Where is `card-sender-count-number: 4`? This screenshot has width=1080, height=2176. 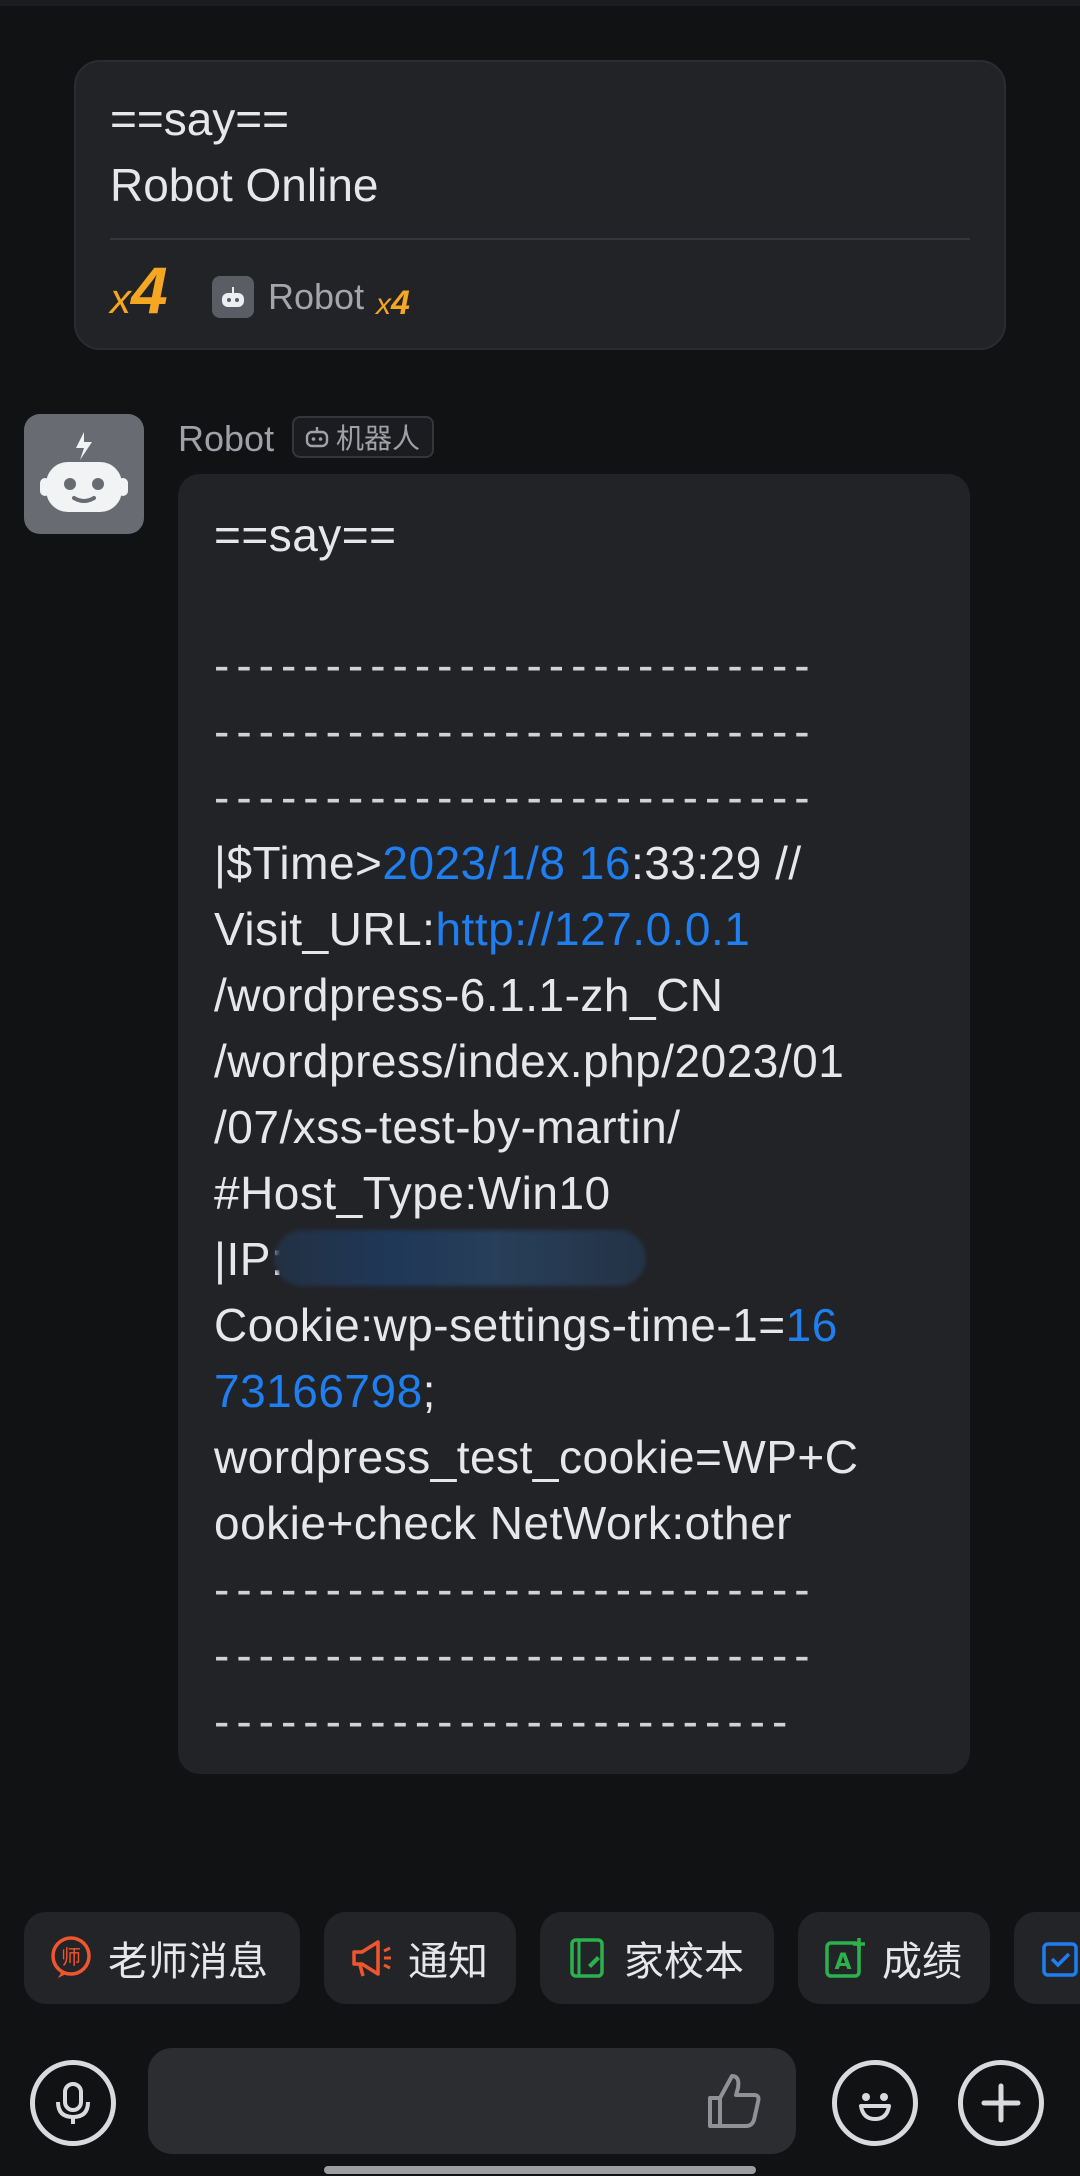 card-sender-count-number: 4 is located at coordinates (400, 303).